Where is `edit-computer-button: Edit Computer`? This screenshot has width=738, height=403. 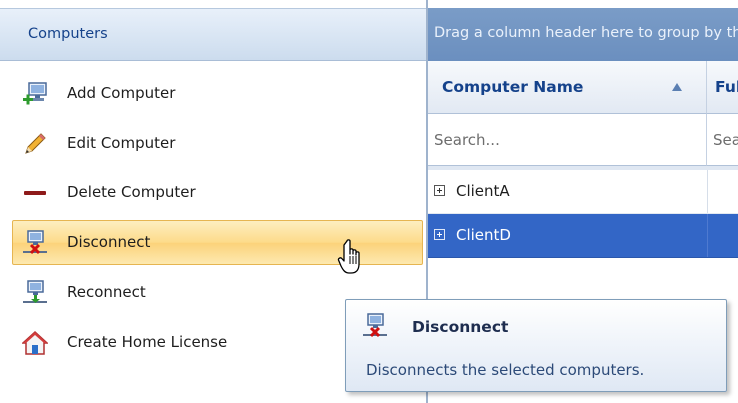 edit-computer-button: Edit Computer is located at coordinates (217, 143).